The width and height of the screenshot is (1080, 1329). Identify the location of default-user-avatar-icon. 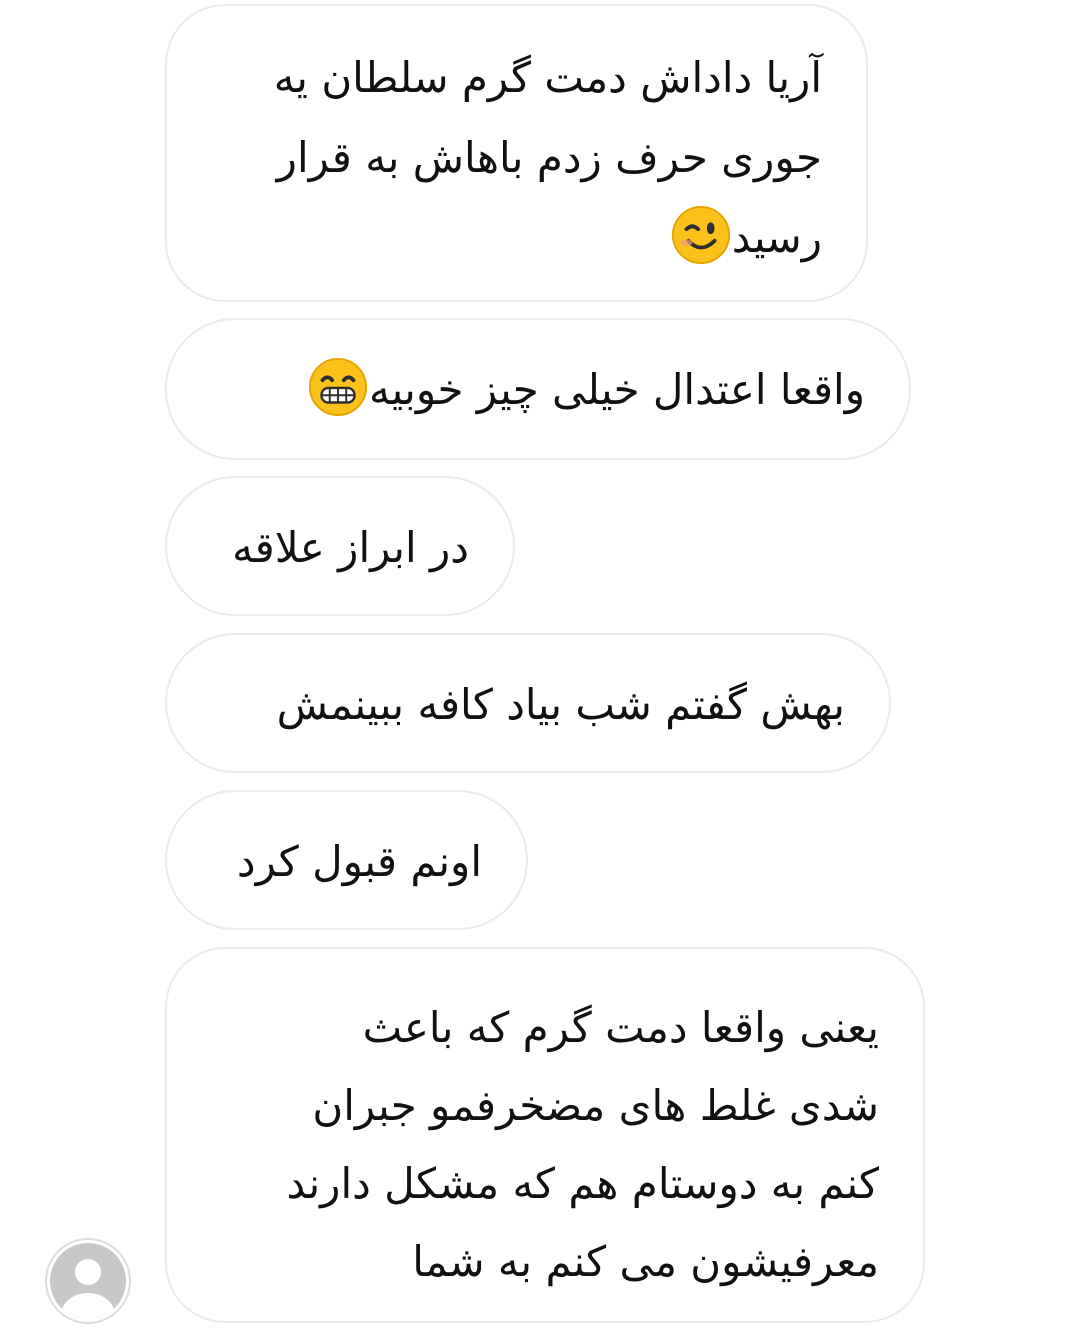
(88, 1281).